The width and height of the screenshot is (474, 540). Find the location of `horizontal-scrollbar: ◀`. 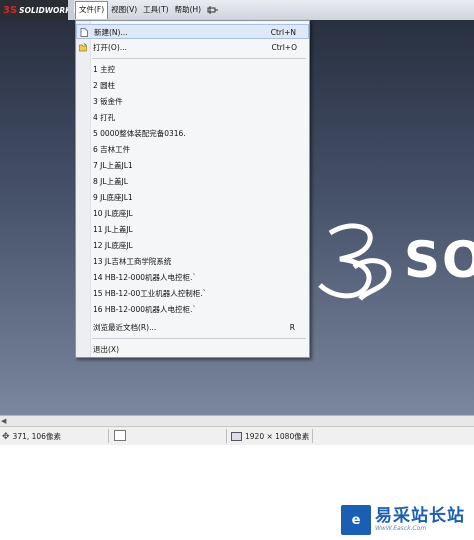

horizontal-scrollbar: ◀ is located at coordinates (237, 420).